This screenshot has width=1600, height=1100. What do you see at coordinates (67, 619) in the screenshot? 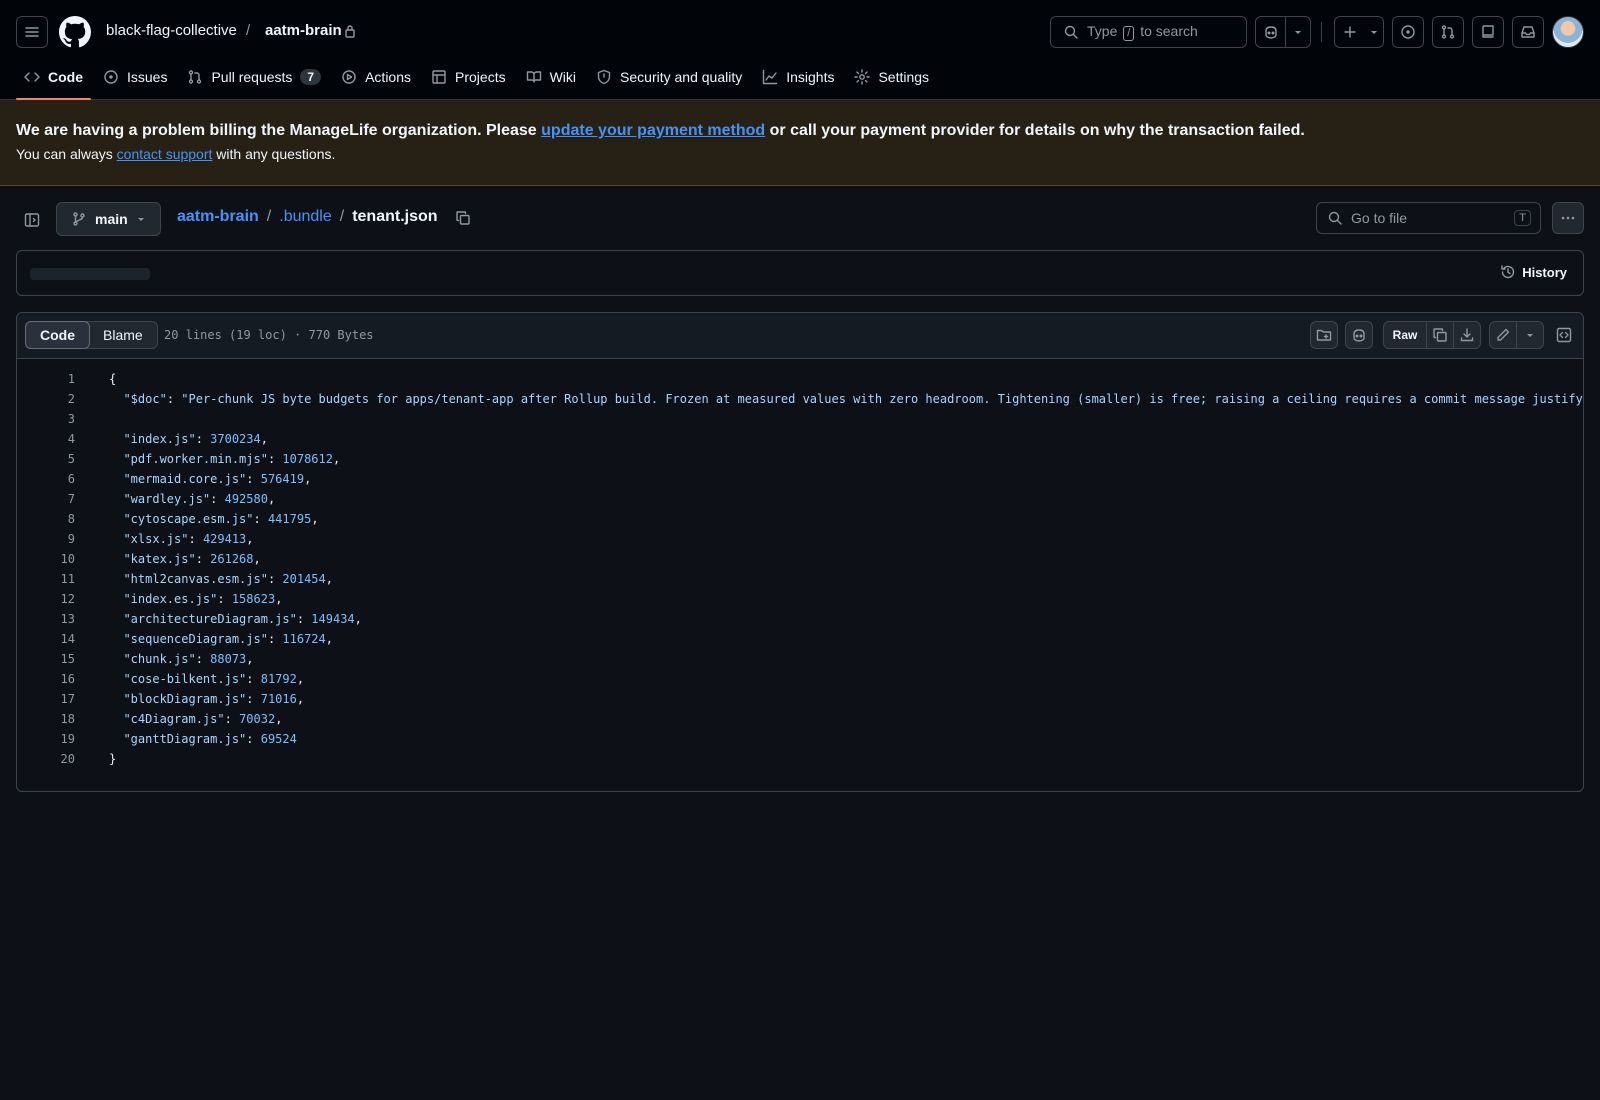
I see `line-number: 13` at bounding box center [67, 619].